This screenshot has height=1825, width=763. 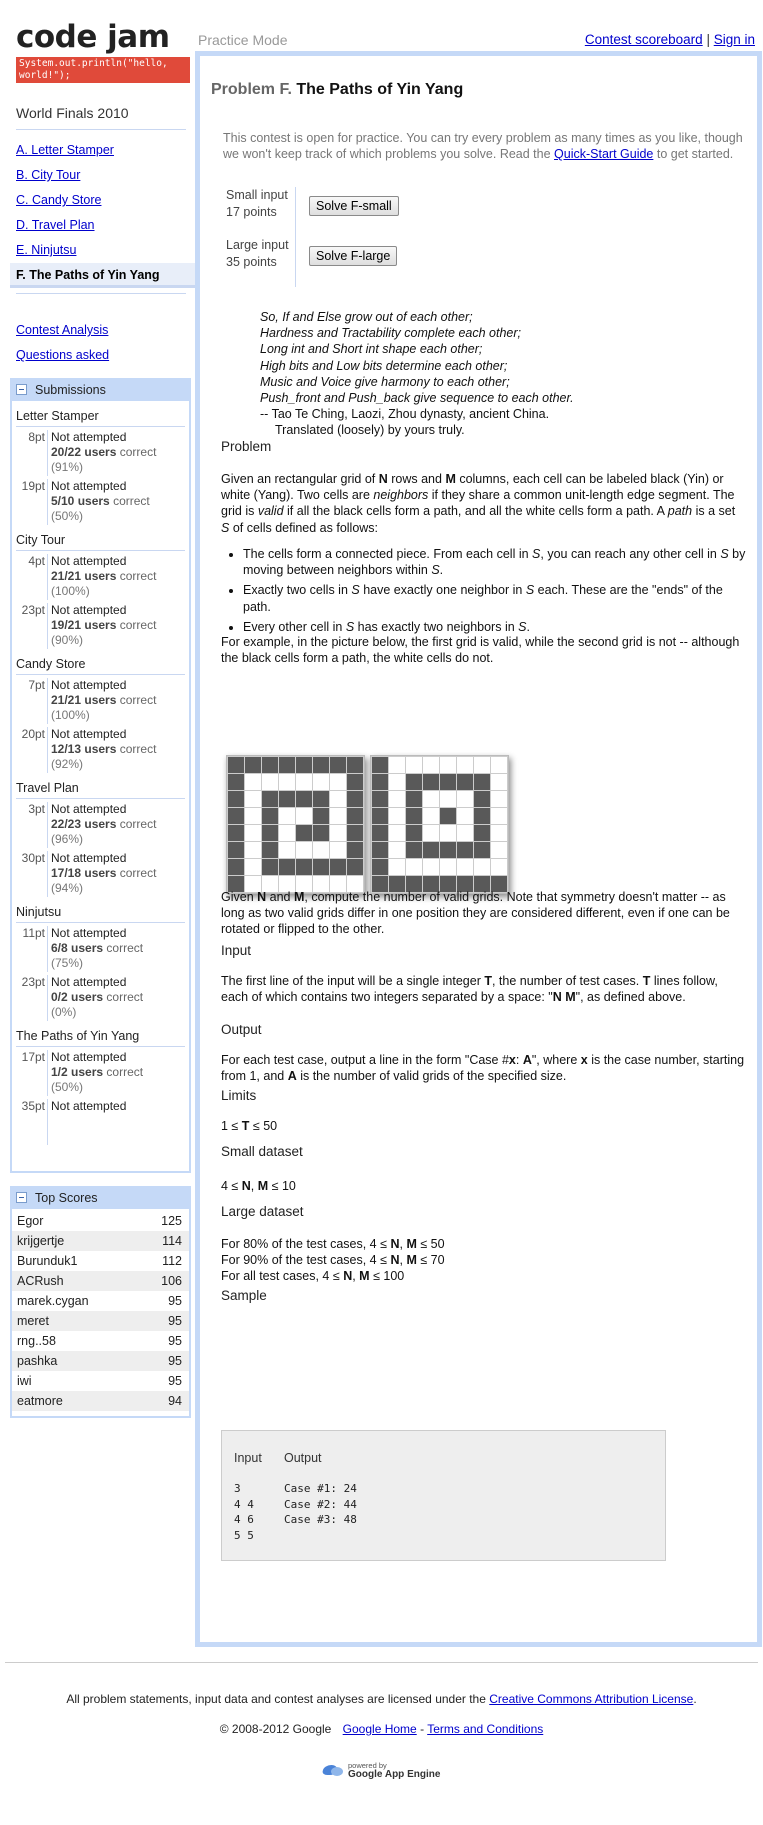 I want to click on top-score-row: marek.cygan 95, so click(x=100, y=1301).